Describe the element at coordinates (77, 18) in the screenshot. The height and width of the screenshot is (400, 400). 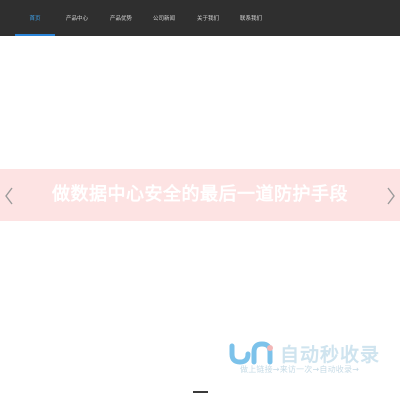
I see `nav-item-products: 产品中心` at that location.